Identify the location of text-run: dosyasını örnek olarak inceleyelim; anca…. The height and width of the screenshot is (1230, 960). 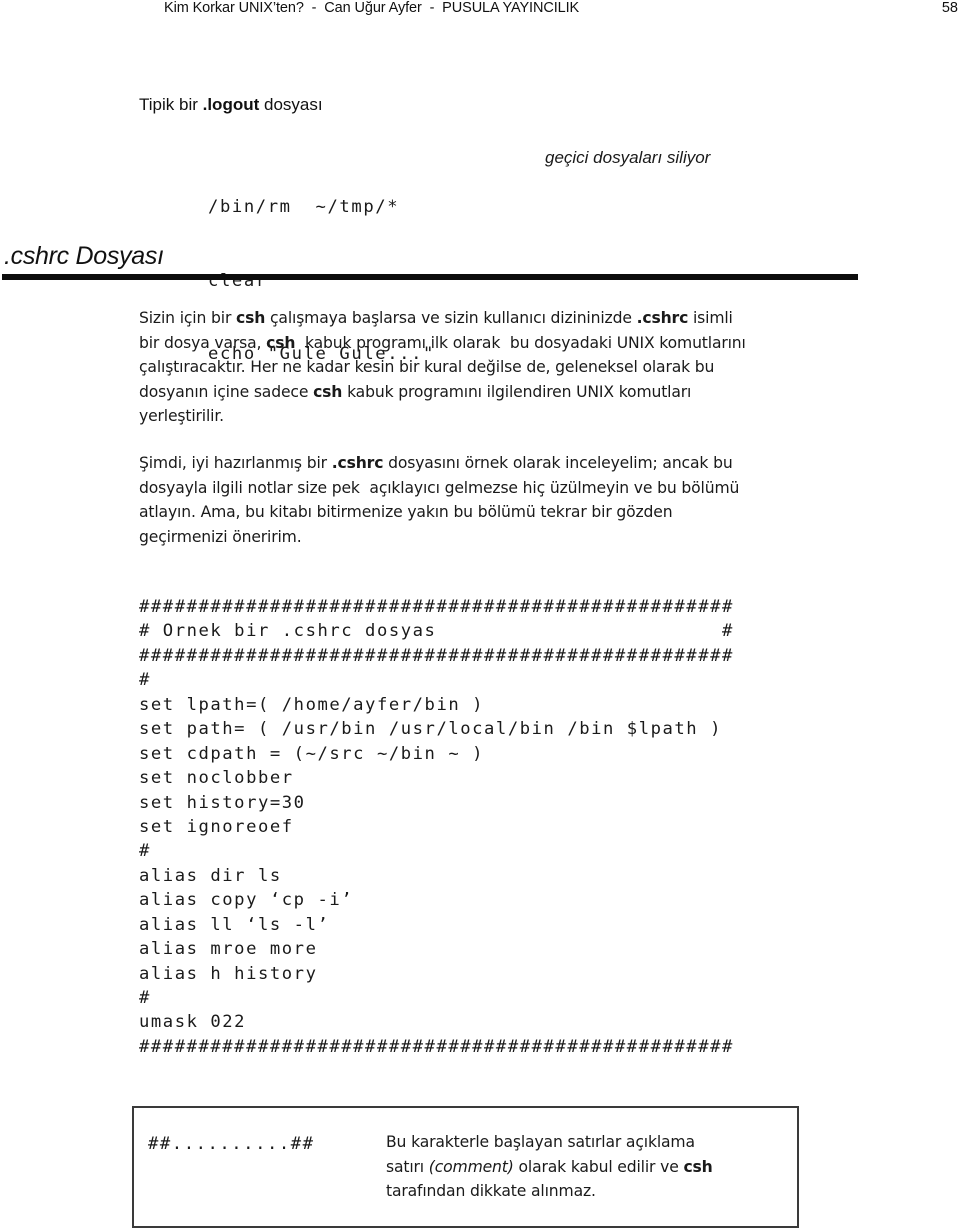
(558, 463).